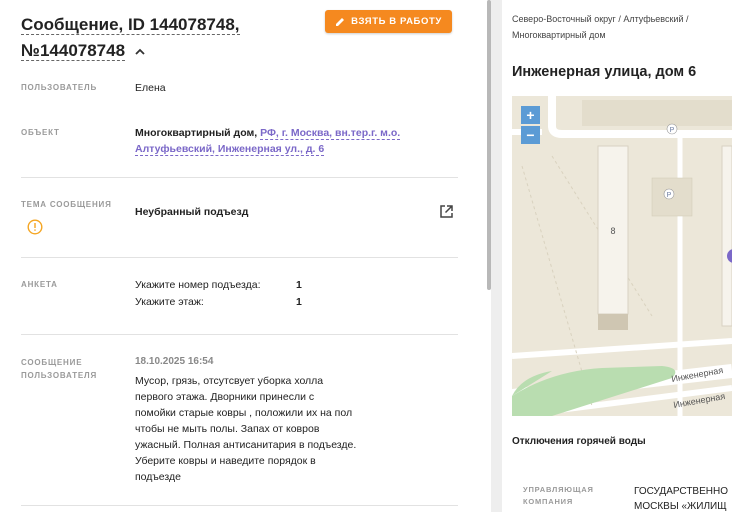 The image size is (732, 512). What do you see at coordinates (496, 256) in the screenshot?
I see `panel-gutter` at bounding box center [496, 256].